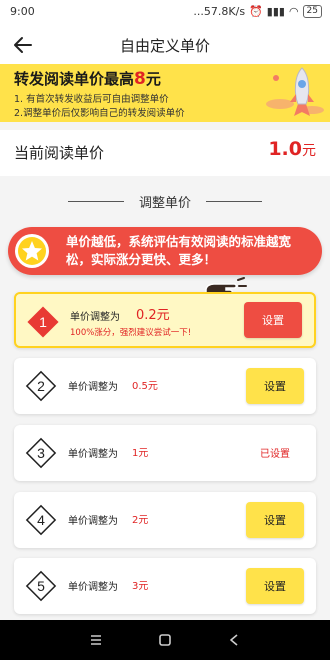 Image resolution: width=330 pixels, height=660 pixels. I want to click on network-speed: ...57.8K/s, so click(219, 11).